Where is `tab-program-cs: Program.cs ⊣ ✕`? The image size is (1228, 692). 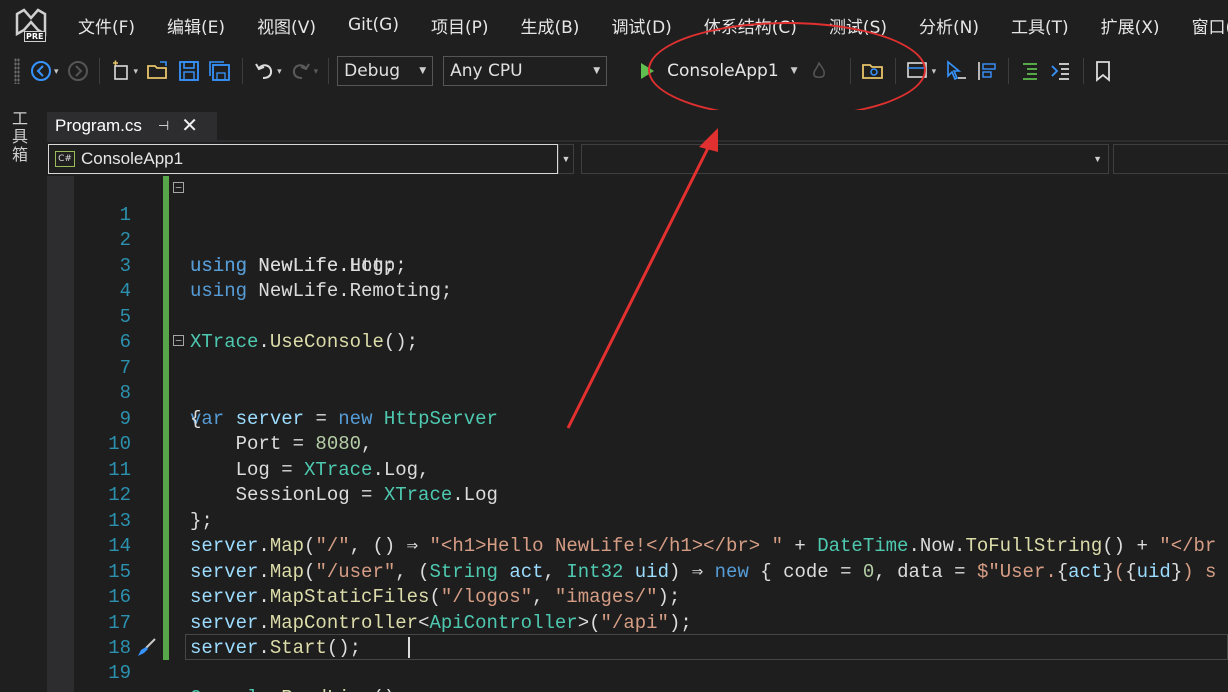
tab-program-cs: Program.cs ⊣ ✕ is located at coordinates (132, 126).